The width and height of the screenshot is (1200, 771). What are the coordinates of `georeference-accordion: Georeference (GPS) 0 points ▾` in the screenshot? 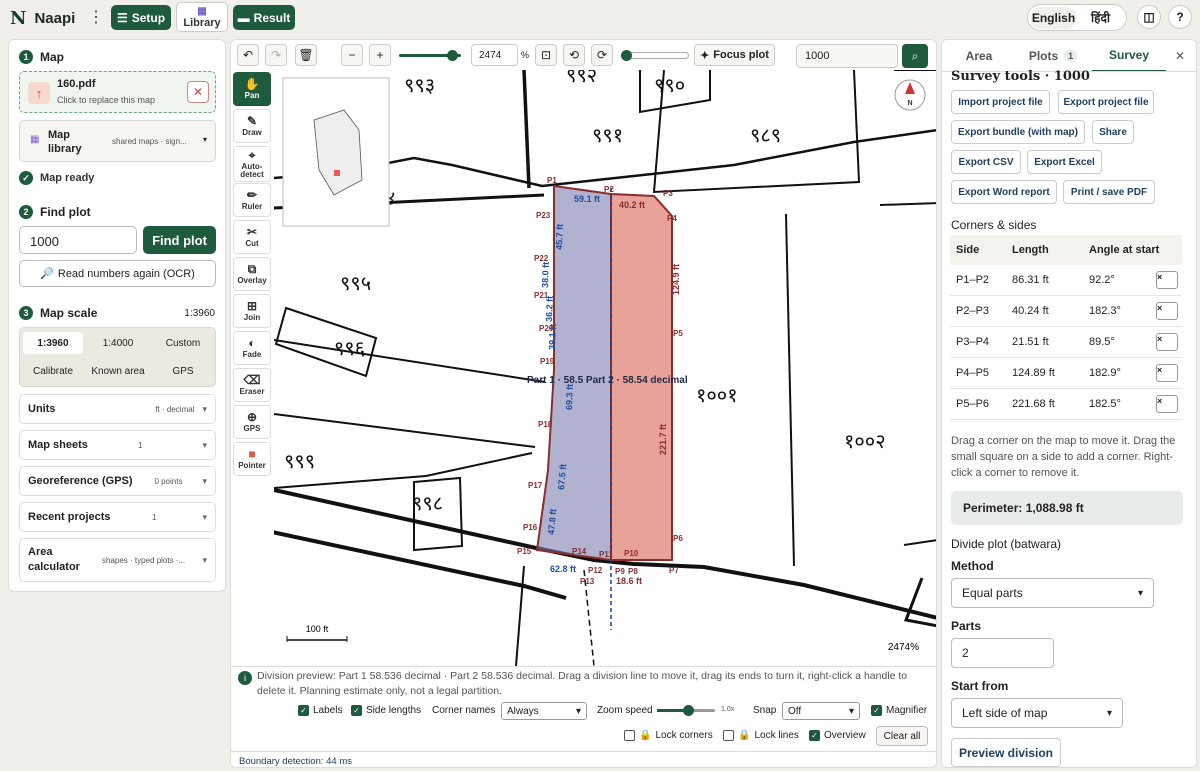 It's located at (117, 481).